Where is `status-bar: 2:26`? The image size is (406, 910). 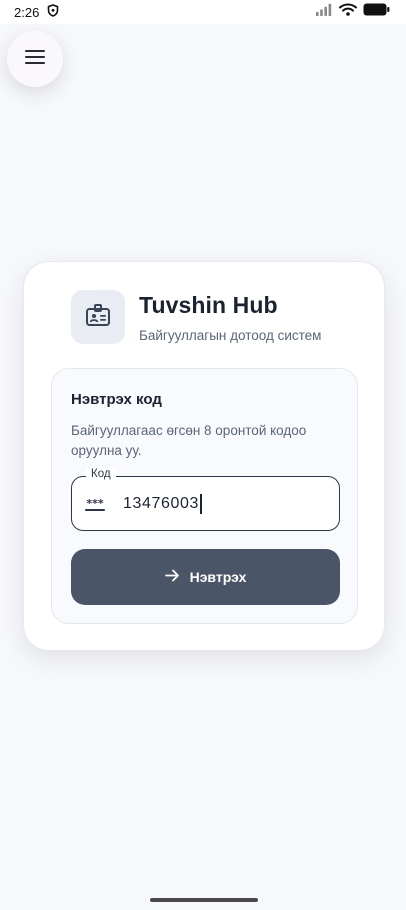
status-bar: 2:26 is located at coordinates (203, 12).